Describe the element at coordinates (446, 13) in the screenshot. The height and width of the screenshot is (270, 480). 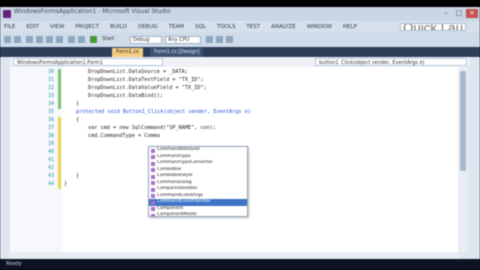
I see `minimize-button: –` at that location.